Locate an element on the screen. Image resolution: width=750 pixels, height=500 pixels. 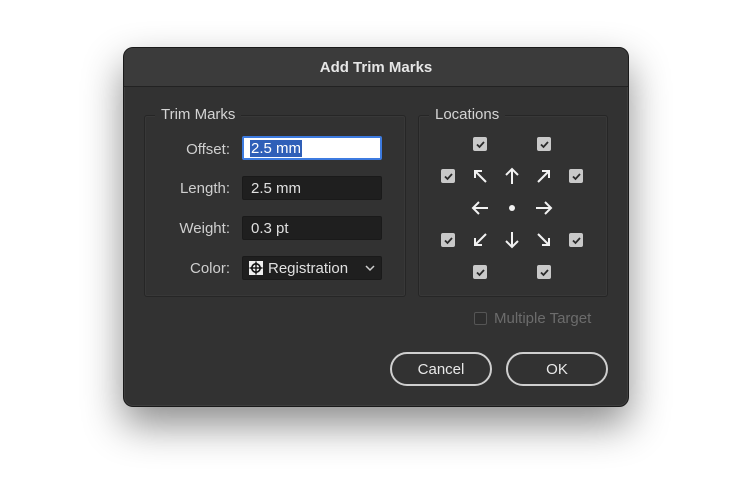
right-top-checkbox is located at coordinates (576, 176).